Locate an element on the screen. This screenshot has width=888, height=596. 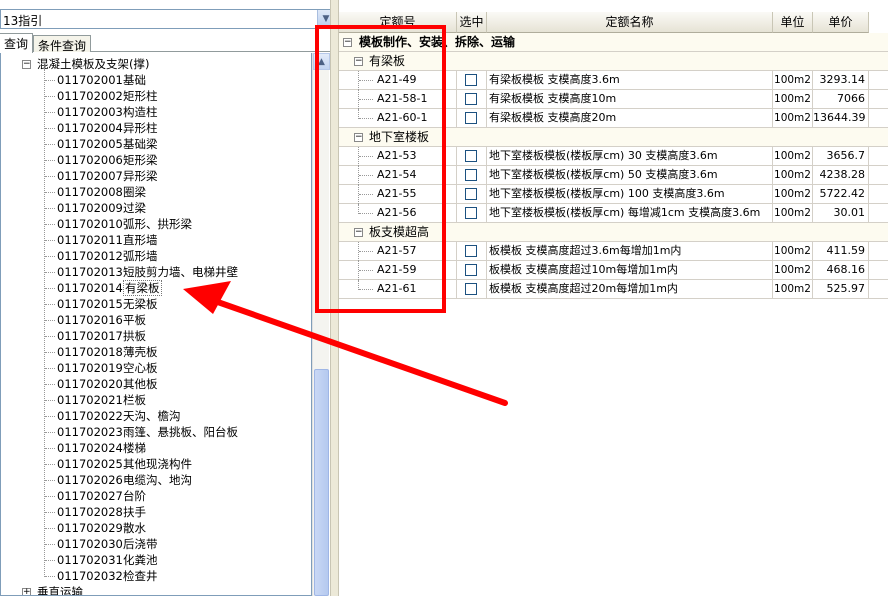
tree-node-code: 011702002 is located at coordinates (90, 96).